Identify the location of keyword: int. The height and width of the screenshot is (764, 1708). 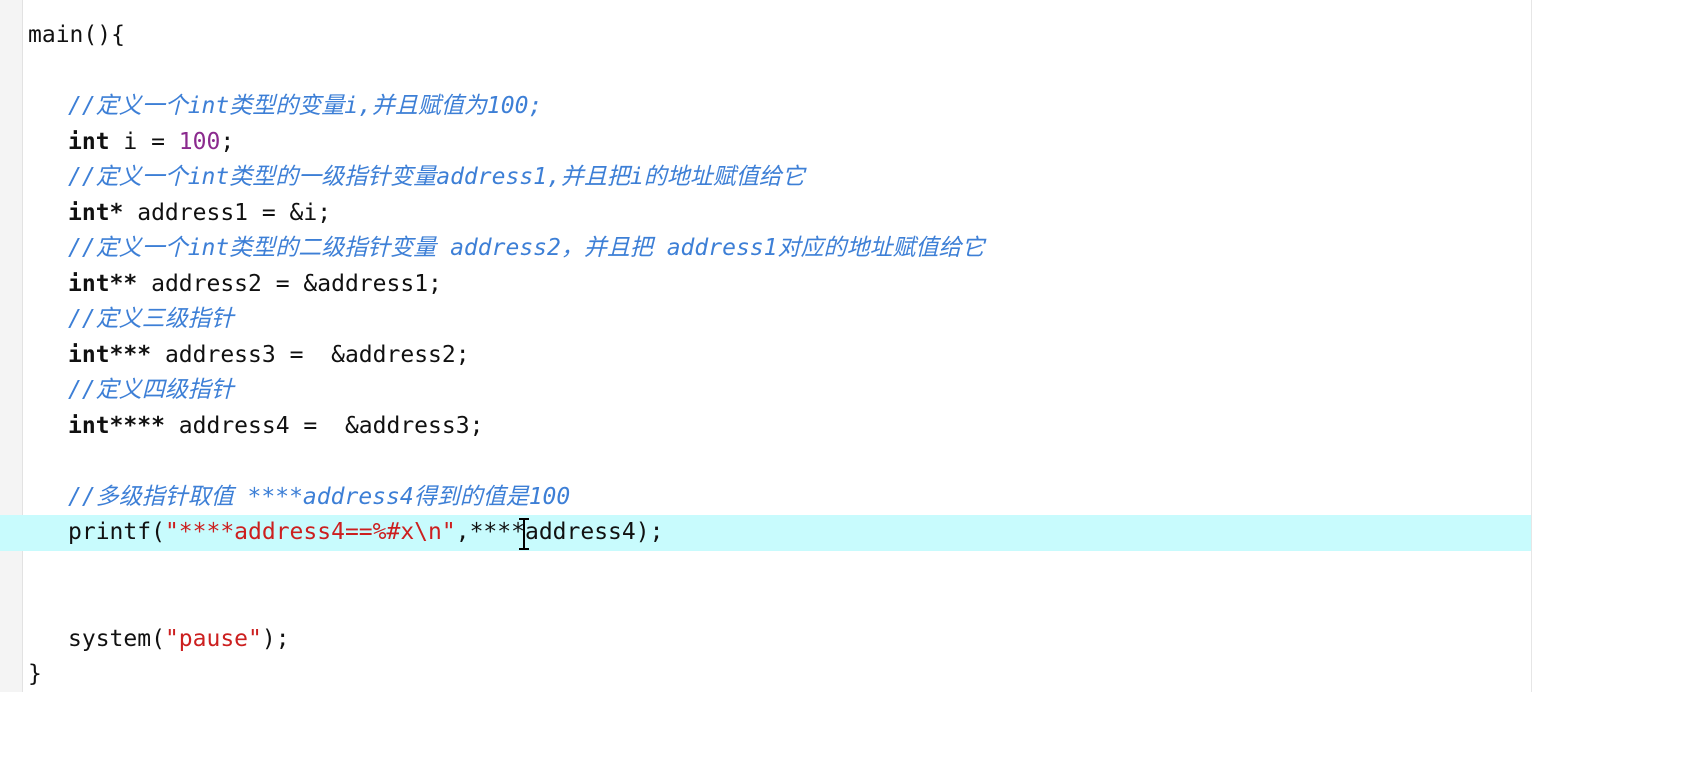
(89, 141).